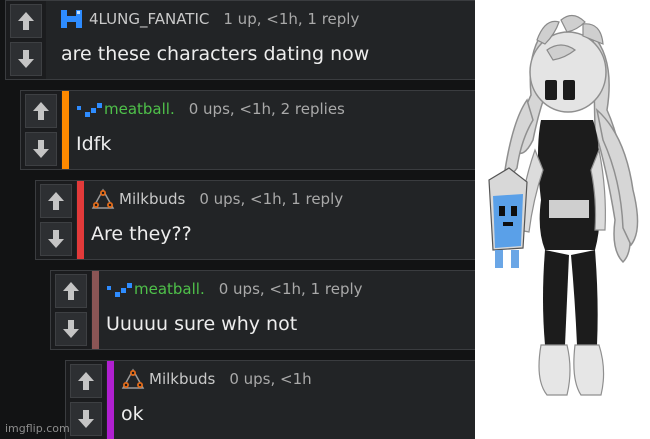 This screenshot has width=650, height=439. Describe the element at coordinates (132, 414) in the screenshot. I see `comment-text: ok` at that location.